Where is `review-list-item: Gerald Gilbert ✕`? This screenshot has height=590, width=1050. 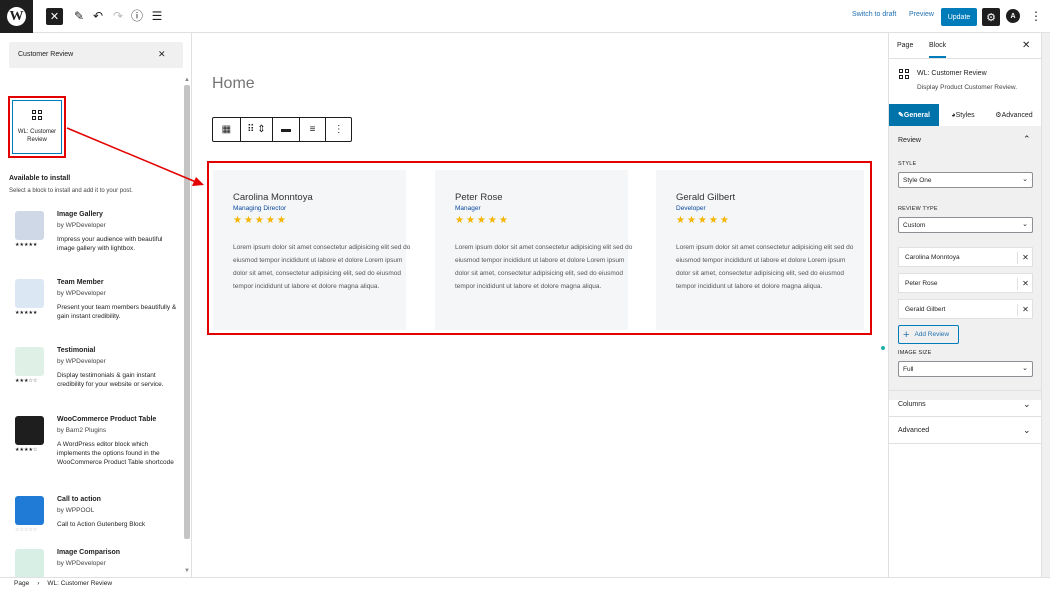 review-list-item: Gerald Gilbert ✕ is located at coordinates (965, 309).